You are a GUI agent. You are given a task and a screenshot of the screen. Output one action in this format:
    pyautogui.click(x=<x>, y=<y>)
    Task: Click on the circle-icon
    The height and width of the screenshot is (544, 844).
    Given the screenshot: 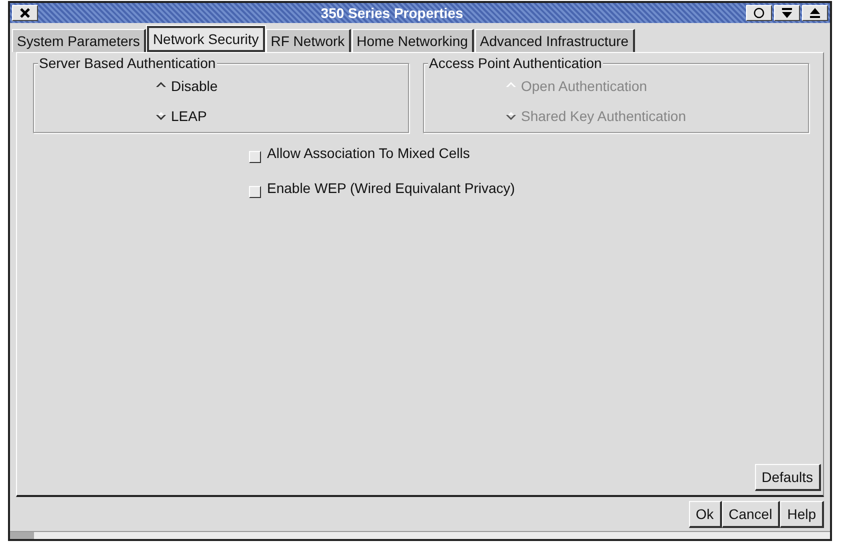 What is the action you would take?
    pyautogui.click(x=759, y=13)
    